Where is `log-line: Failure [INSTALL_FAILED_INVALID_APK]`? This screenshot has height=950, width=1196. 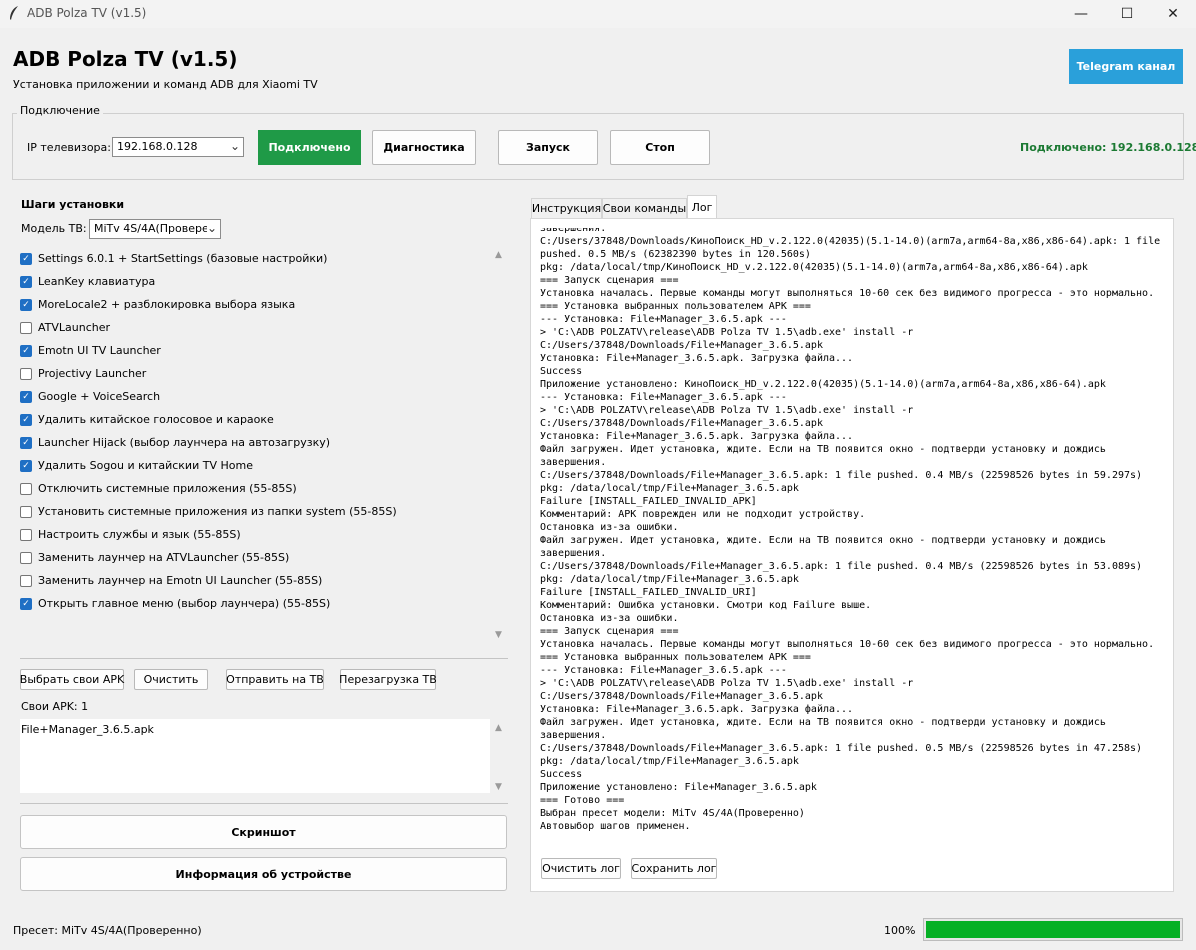 log-line: Failure [INSTALL_FAILED_INVALID_APK] is located at coordinates (648, 501).